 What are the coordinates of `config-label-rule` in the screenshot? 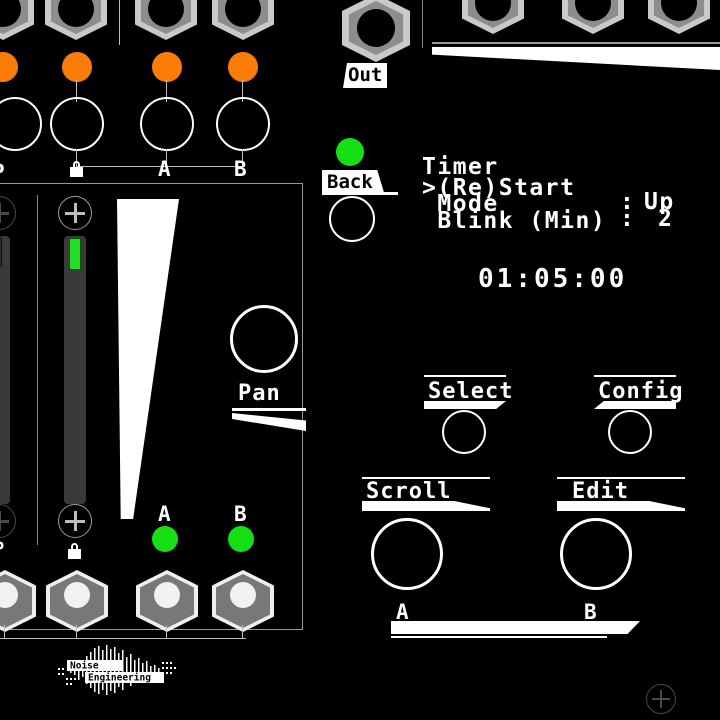 It's located at (635, 376).